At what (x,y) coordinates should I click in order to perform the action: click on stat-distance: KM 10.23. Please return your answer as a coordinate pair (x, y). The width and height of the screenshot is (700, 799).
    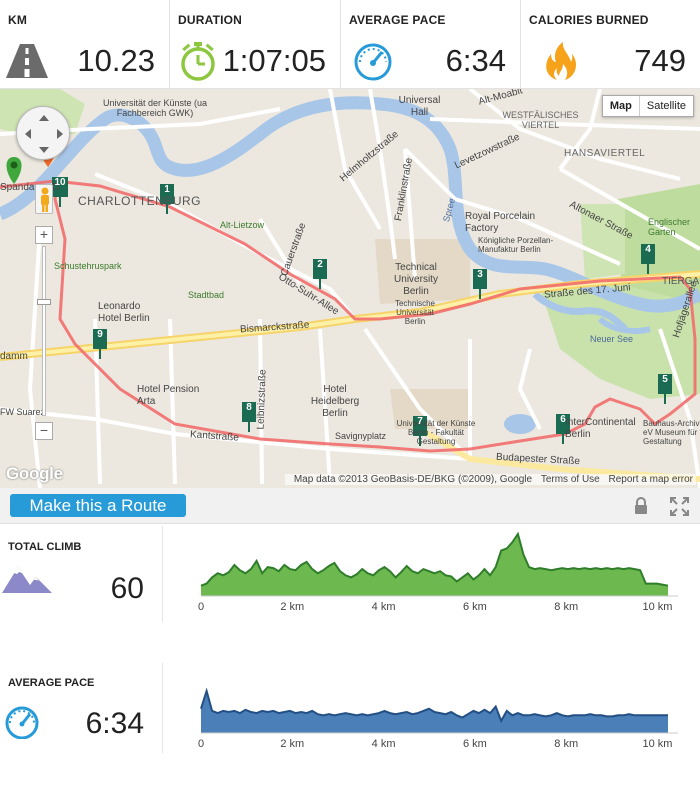
    Looking at the image, I should click on (85, 44).